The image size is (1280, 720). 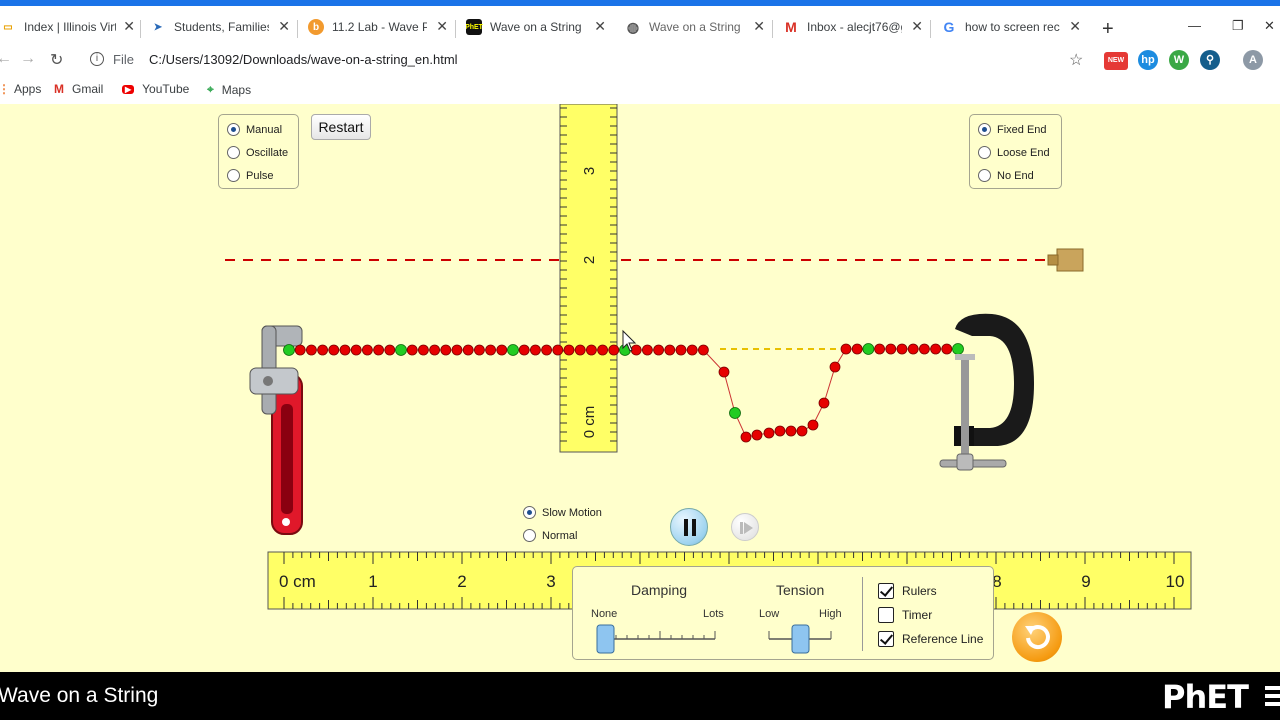 I want to click on pointer-icon: ➤, so click(x=158, y=27).